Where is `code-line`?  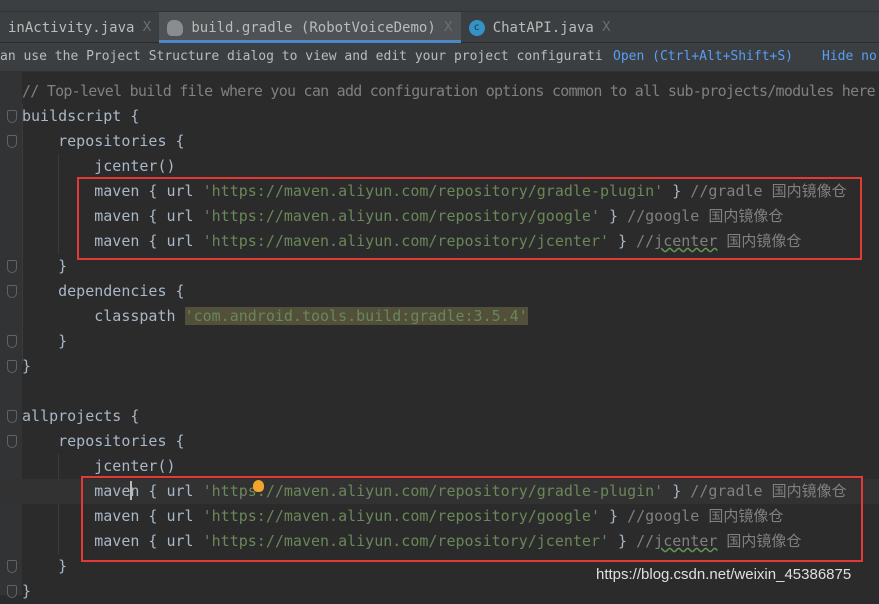 code-line is located at coordinates (439, 391).